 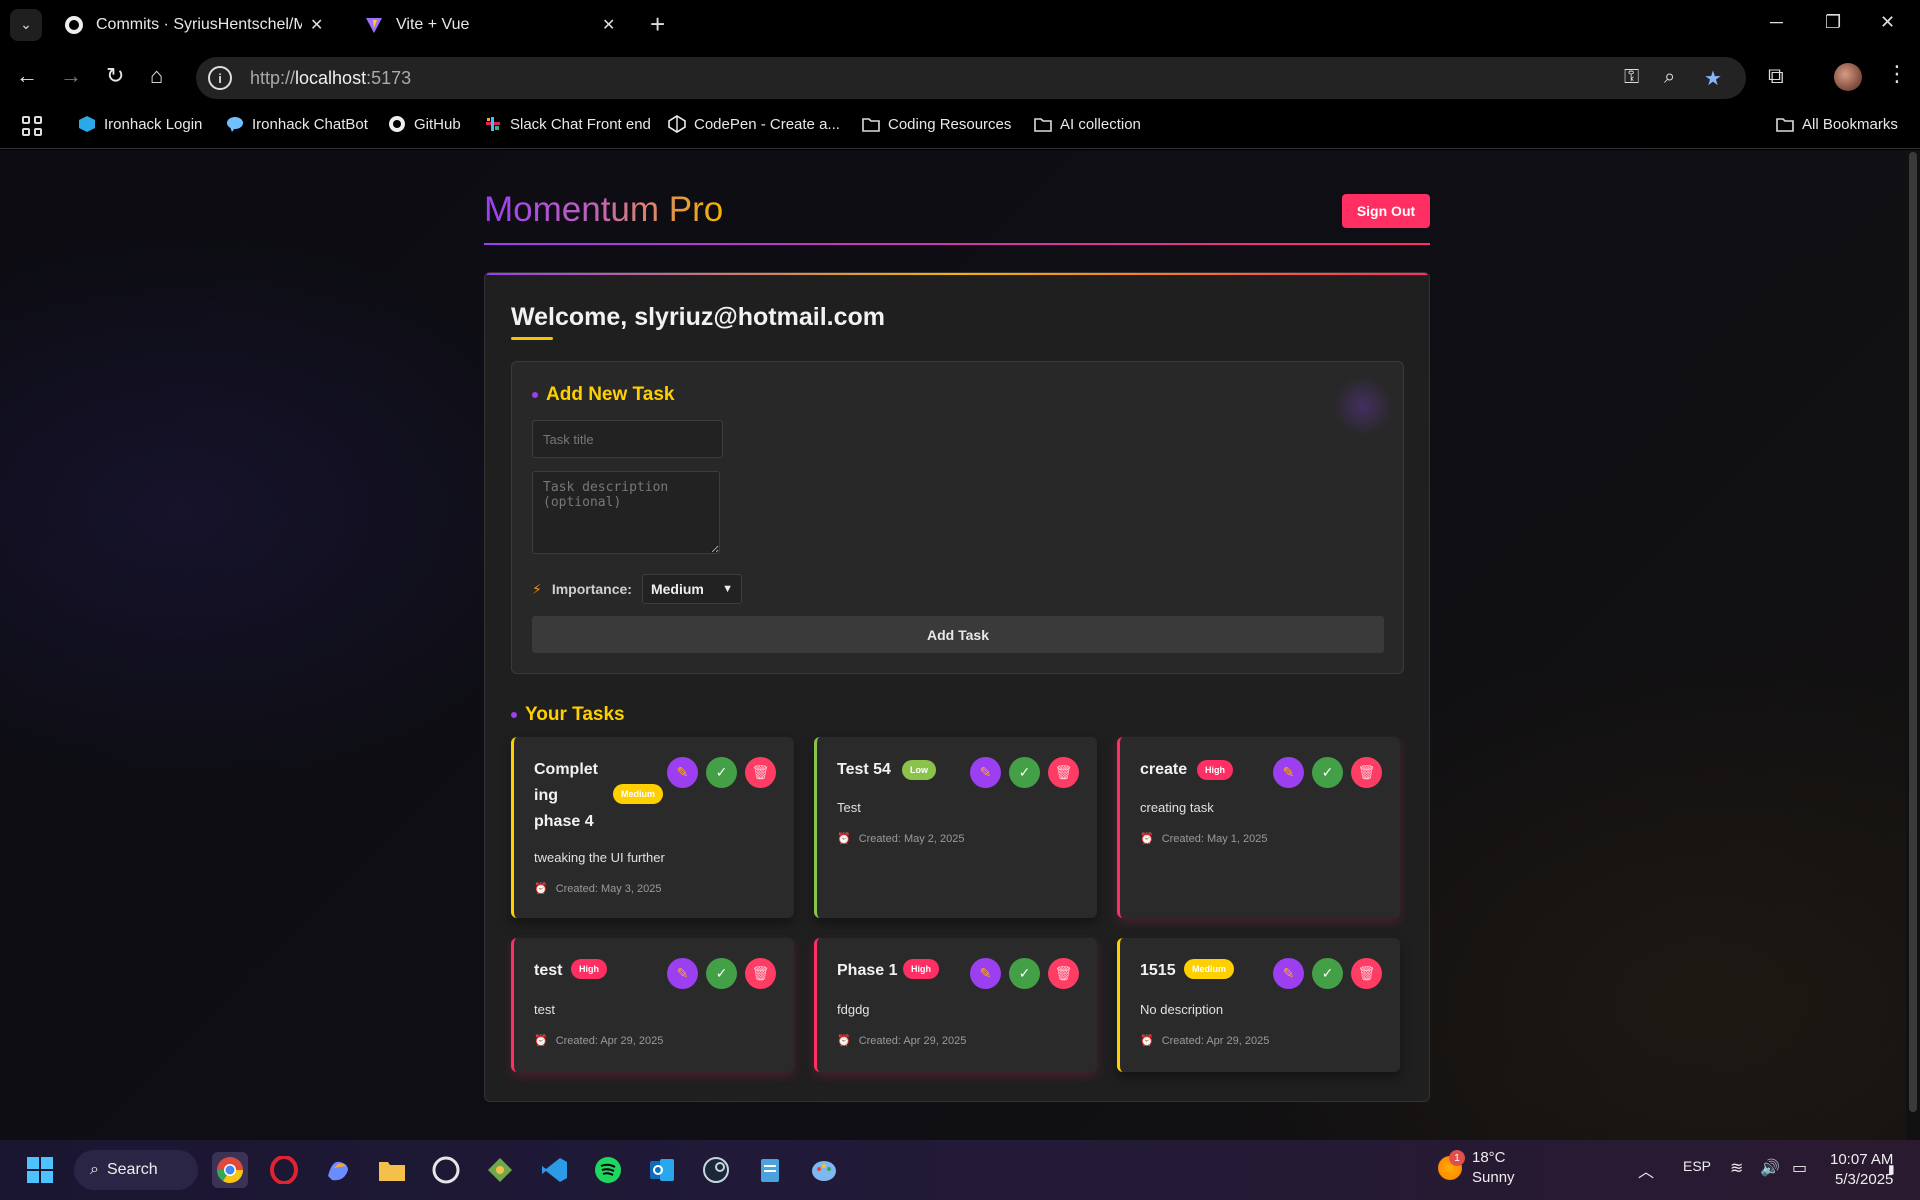 I want to click on url-text: http://localhost:5173, so click(x=330, y=78).